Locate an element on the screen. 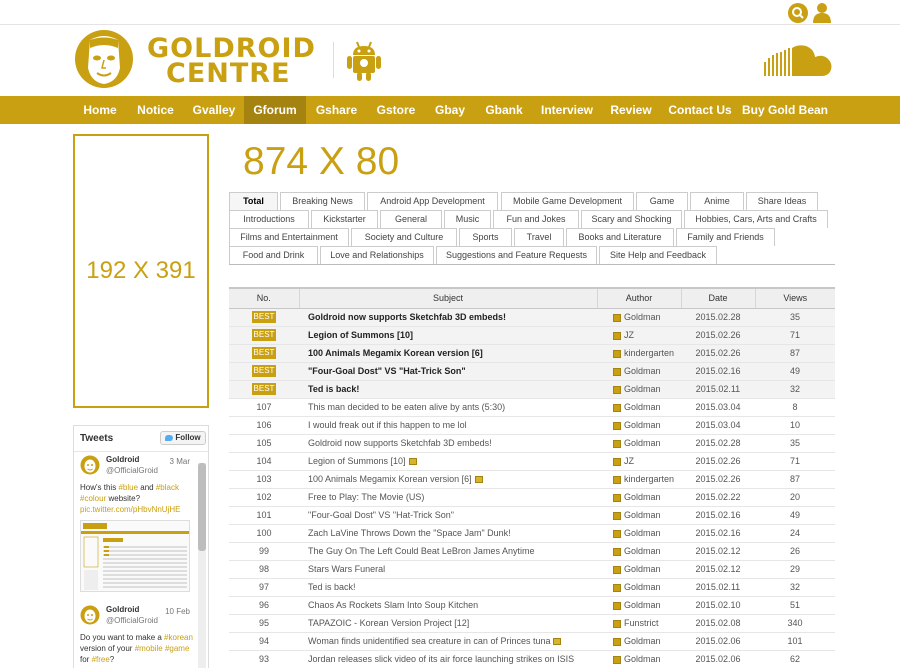 The height and width of the screenshot is (668, 900). post-subject-link: Chaos As Rockets Slam Into Soup Kitchen is located at coordinates (393, 605).